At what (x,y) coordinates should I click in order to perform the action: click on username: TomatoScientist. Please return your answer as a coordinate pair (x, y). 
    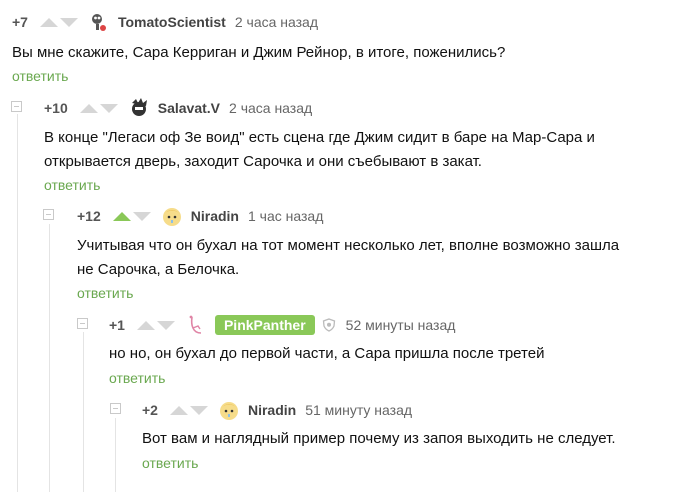
    Looking at the image, I should click on (172, 22).